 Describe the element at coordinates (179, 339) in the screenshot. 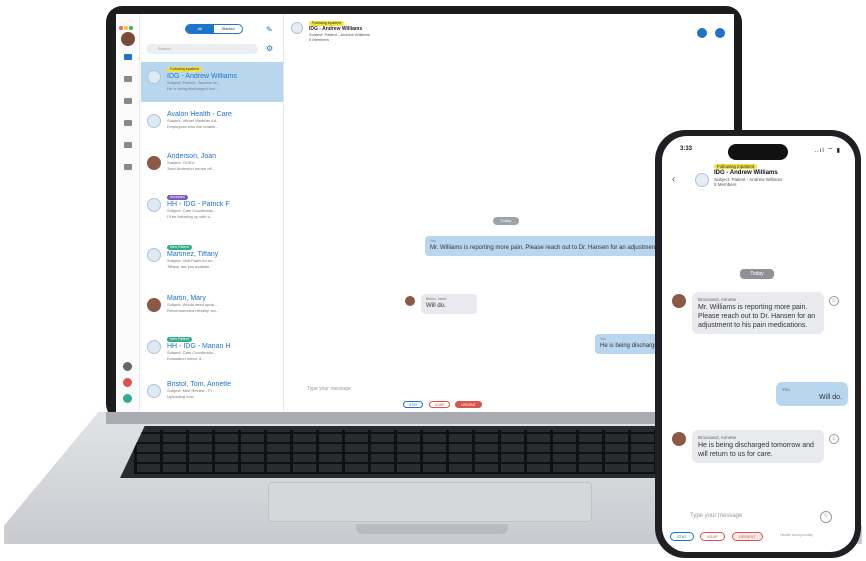

I see `status-badge: New Patient` at that location.